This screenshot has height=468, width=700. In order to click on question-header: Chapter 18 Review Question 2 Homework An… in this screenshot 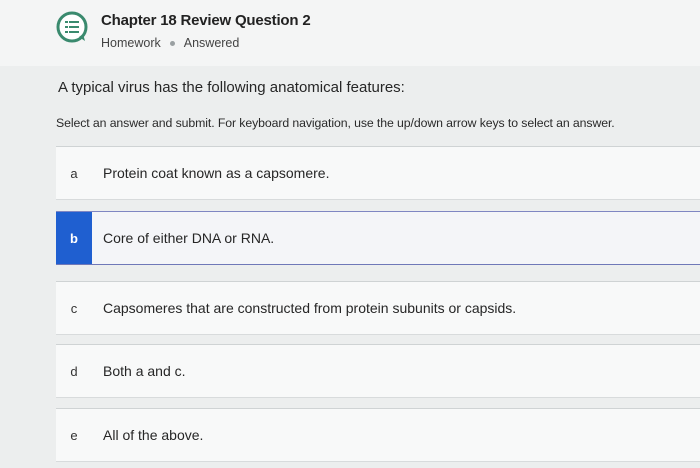, I will do `click(350, 33)`.